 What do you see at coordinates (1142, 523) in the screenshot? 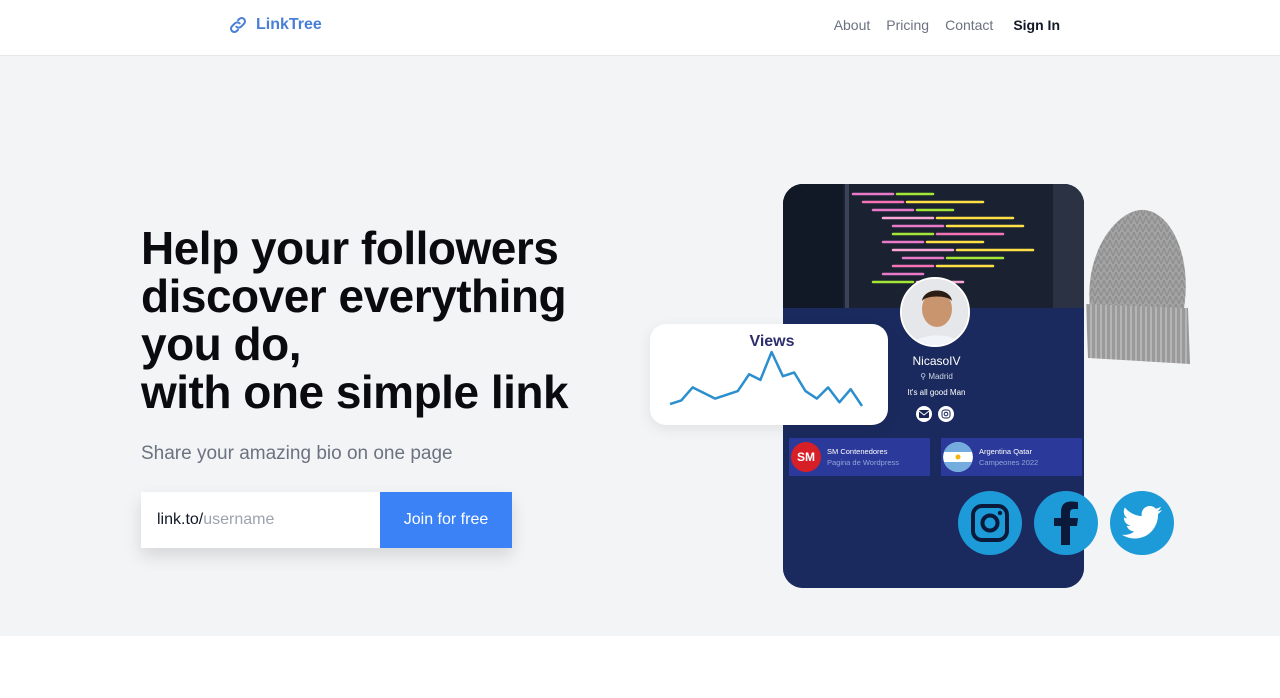
I see `twitter-icon` at bounding box center [1142, 523].